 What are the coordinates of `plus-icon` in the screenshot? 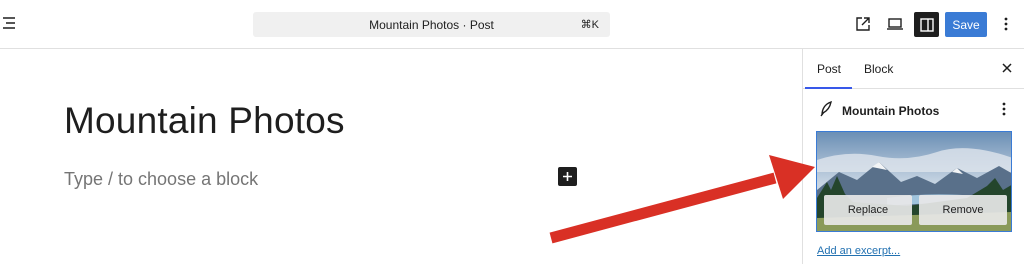 It's located at (567, 176).